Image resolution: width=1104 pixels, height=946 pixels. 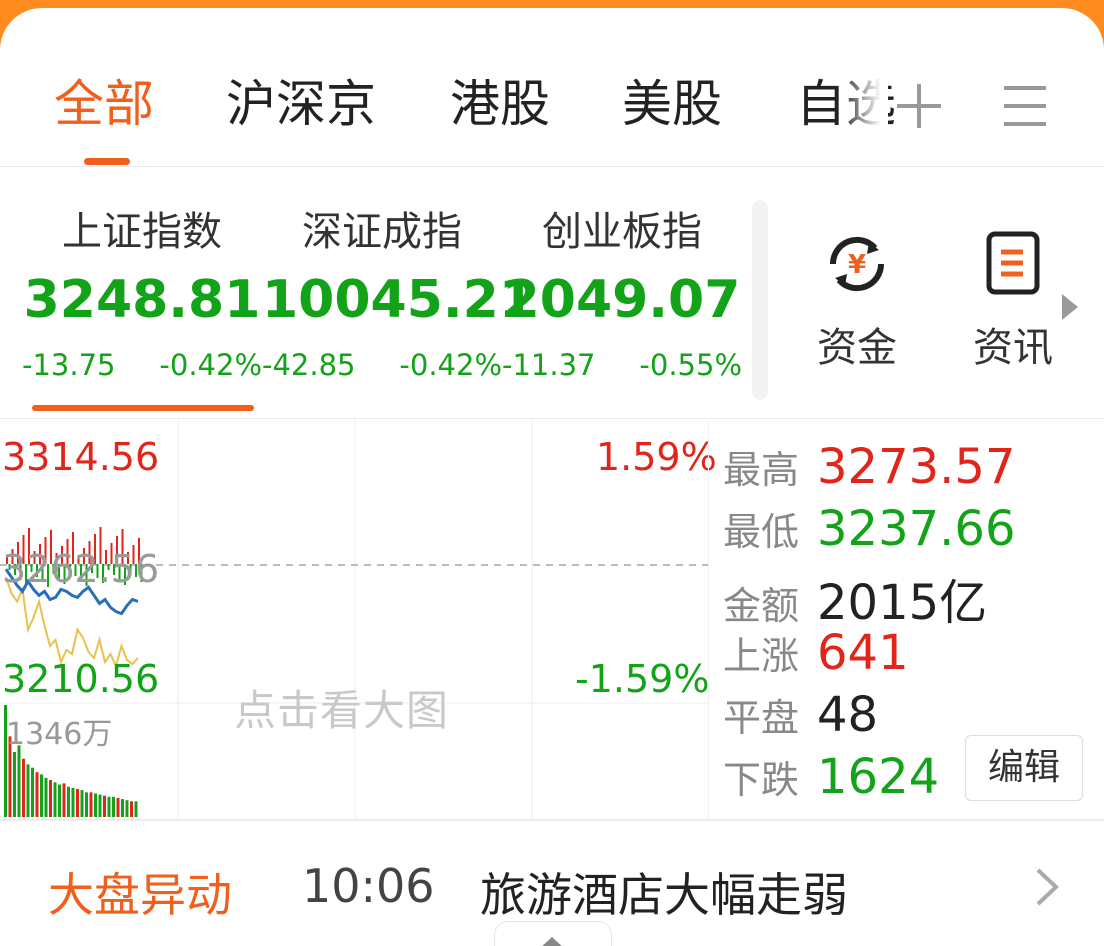 I want to click on stat-value: 3273.57, so click(x=916, y=467).